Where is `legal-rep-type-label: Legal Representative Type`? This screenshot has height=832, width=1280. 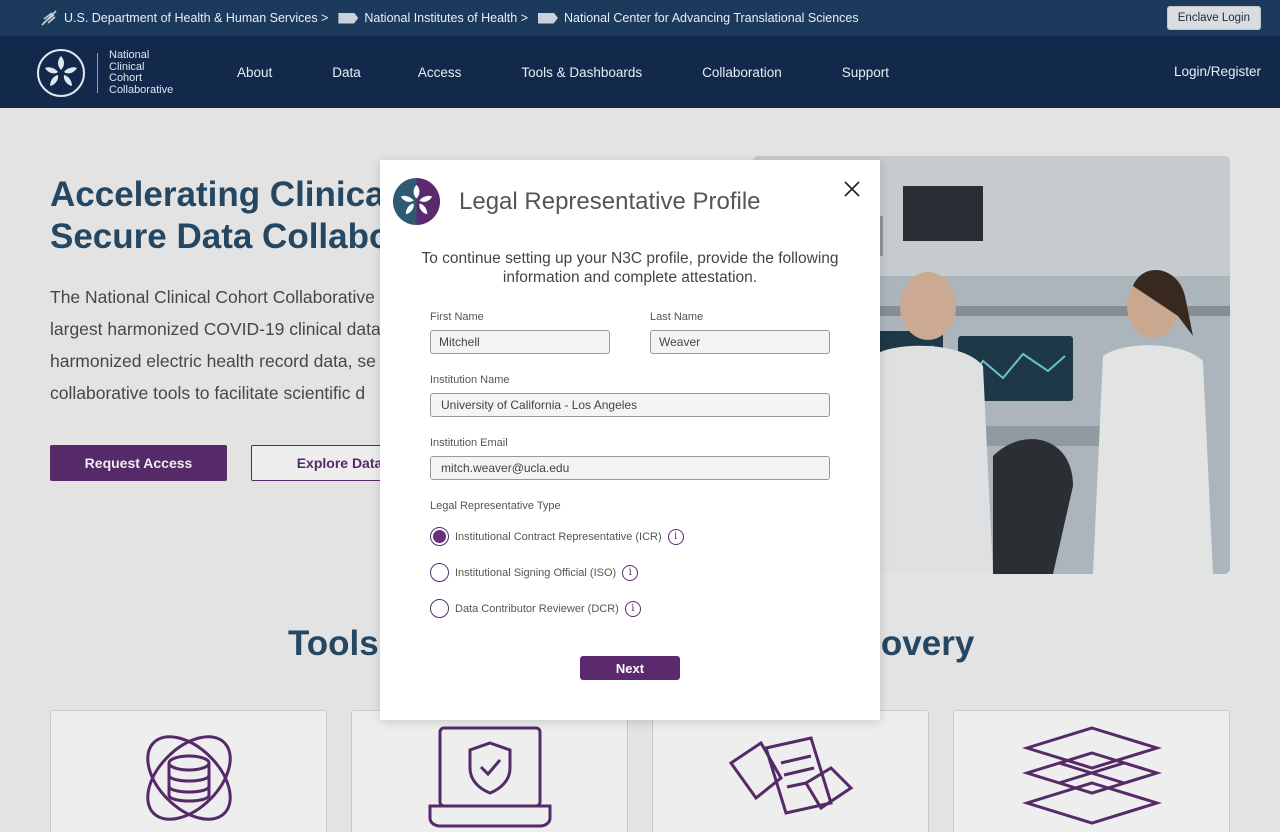
legal-rep-type-label: Legal Representative Type is located at coordinates (495, 506).